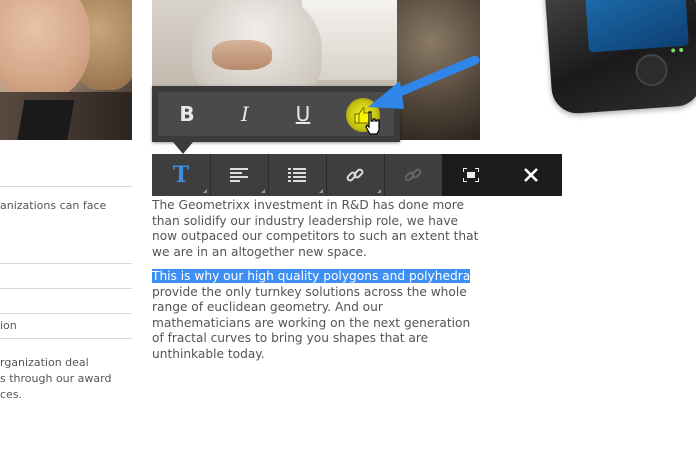  What do you see at coordinates (424, 82) in the screenshot?
I see `callout-arrow-icon` at bounding box center [424, 82].